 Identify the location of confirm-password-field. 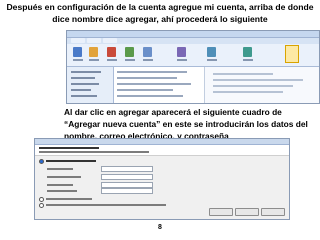
(127, 191).